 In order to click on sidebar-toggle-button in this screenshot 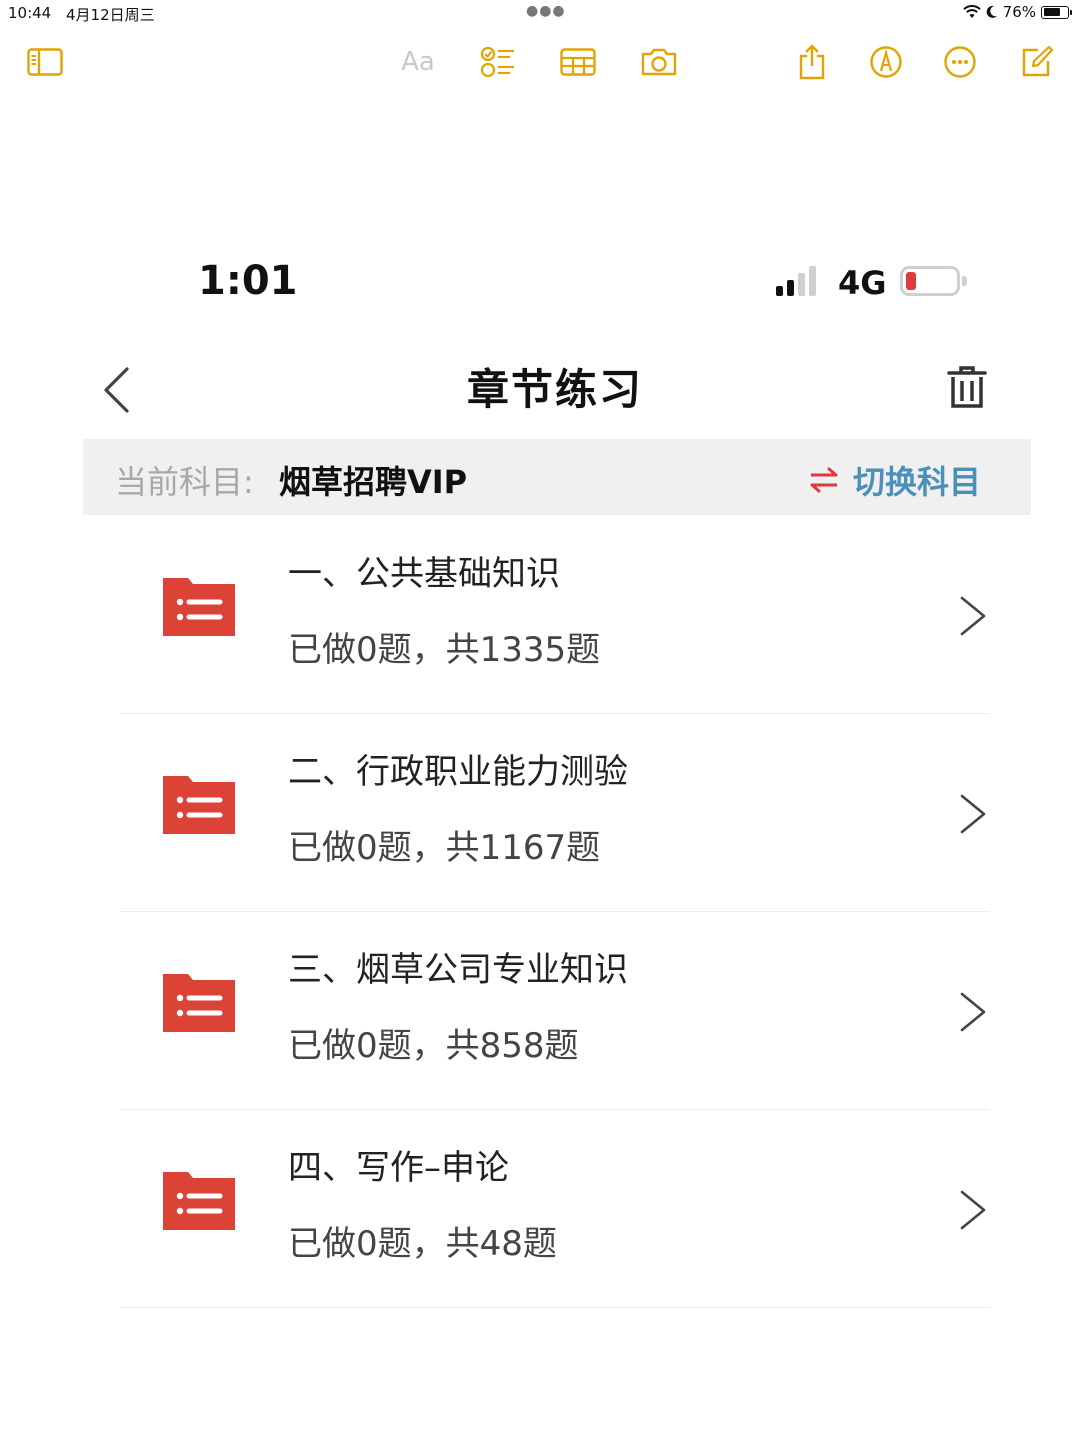, I will do `click(45, 62)`.